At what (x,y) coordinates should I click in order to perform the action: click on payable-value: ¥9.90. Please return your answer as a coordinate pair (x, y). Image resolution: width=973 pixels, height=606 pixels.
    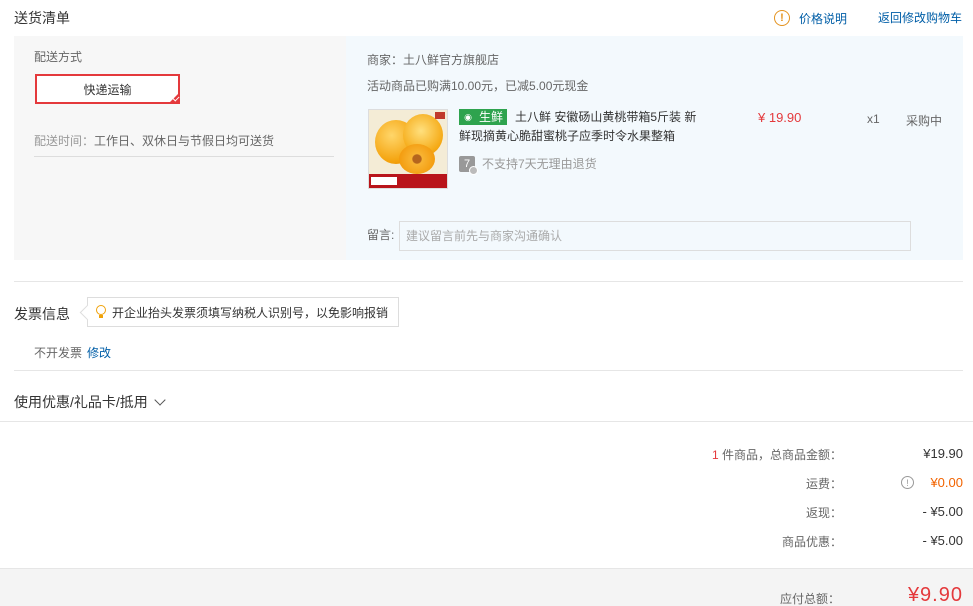
    Looking at the image, I should click on (935, 595).